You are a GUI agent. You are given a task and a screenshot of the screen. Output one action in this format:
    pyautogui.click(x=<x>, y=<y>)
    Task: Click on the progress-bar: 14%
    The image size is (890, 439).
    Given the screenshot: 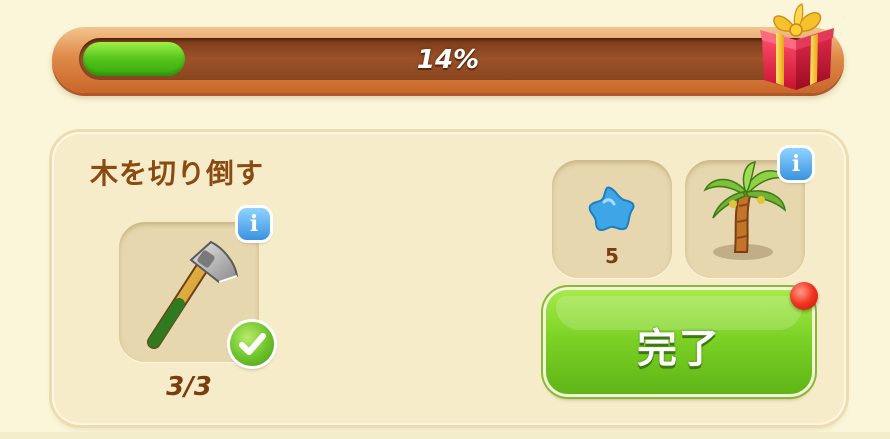 What is the action you would take?
    pyautogui.click(x=448, y=60)
    